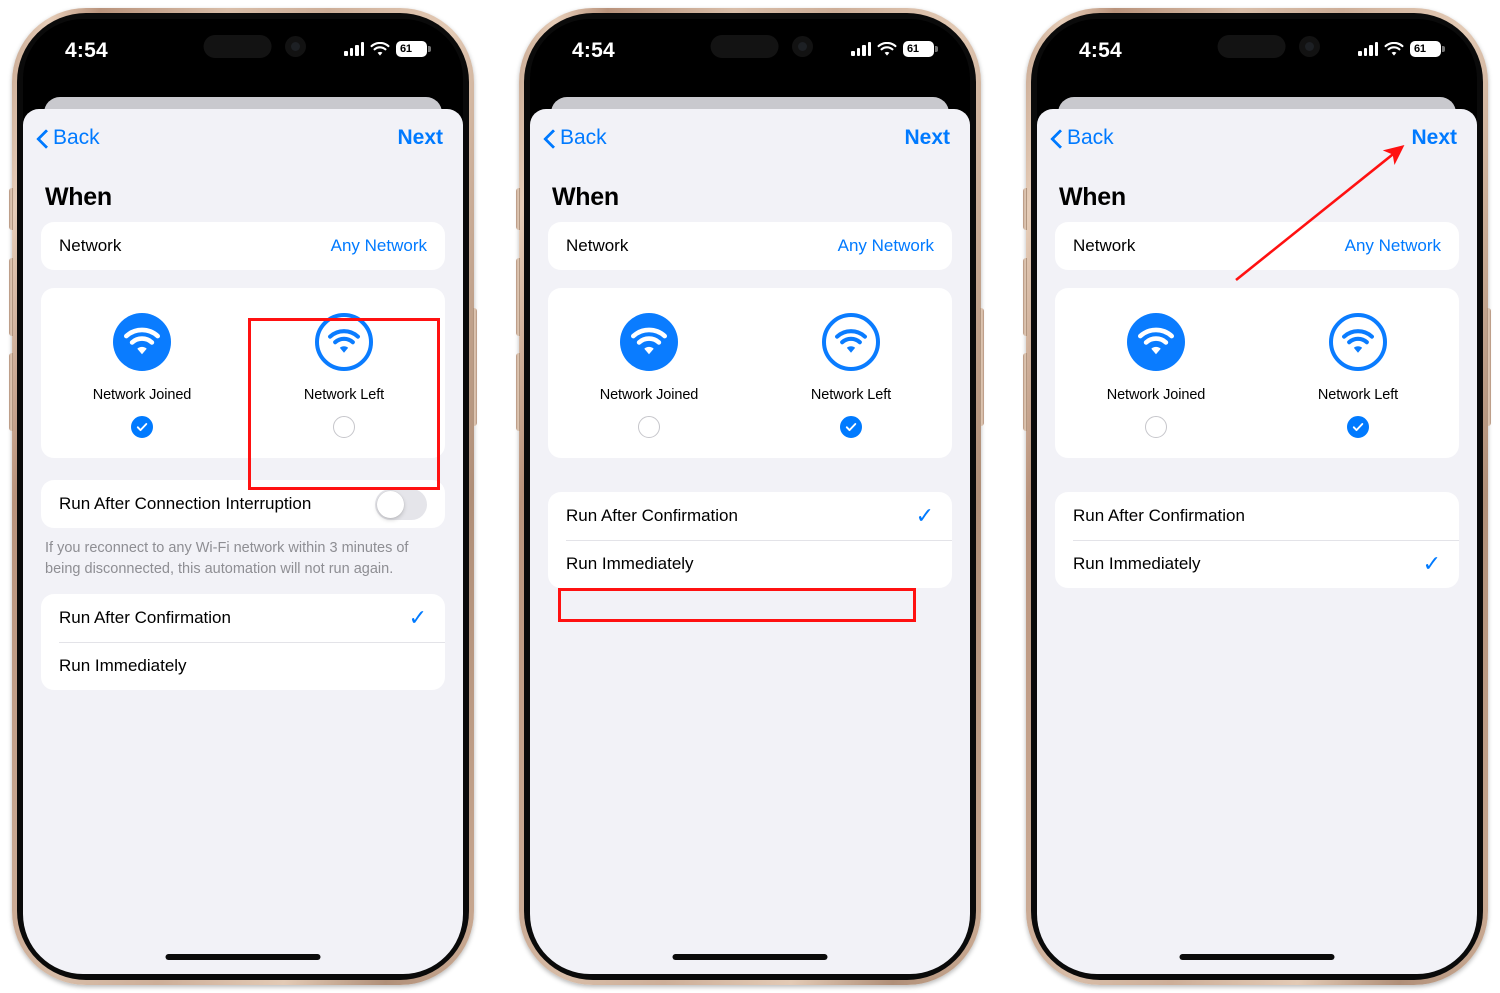  What do you see at coordinates (851, 342) in the screenshot?
I see `wifi-outline-circle-icon` at bounding box center [851, 342].